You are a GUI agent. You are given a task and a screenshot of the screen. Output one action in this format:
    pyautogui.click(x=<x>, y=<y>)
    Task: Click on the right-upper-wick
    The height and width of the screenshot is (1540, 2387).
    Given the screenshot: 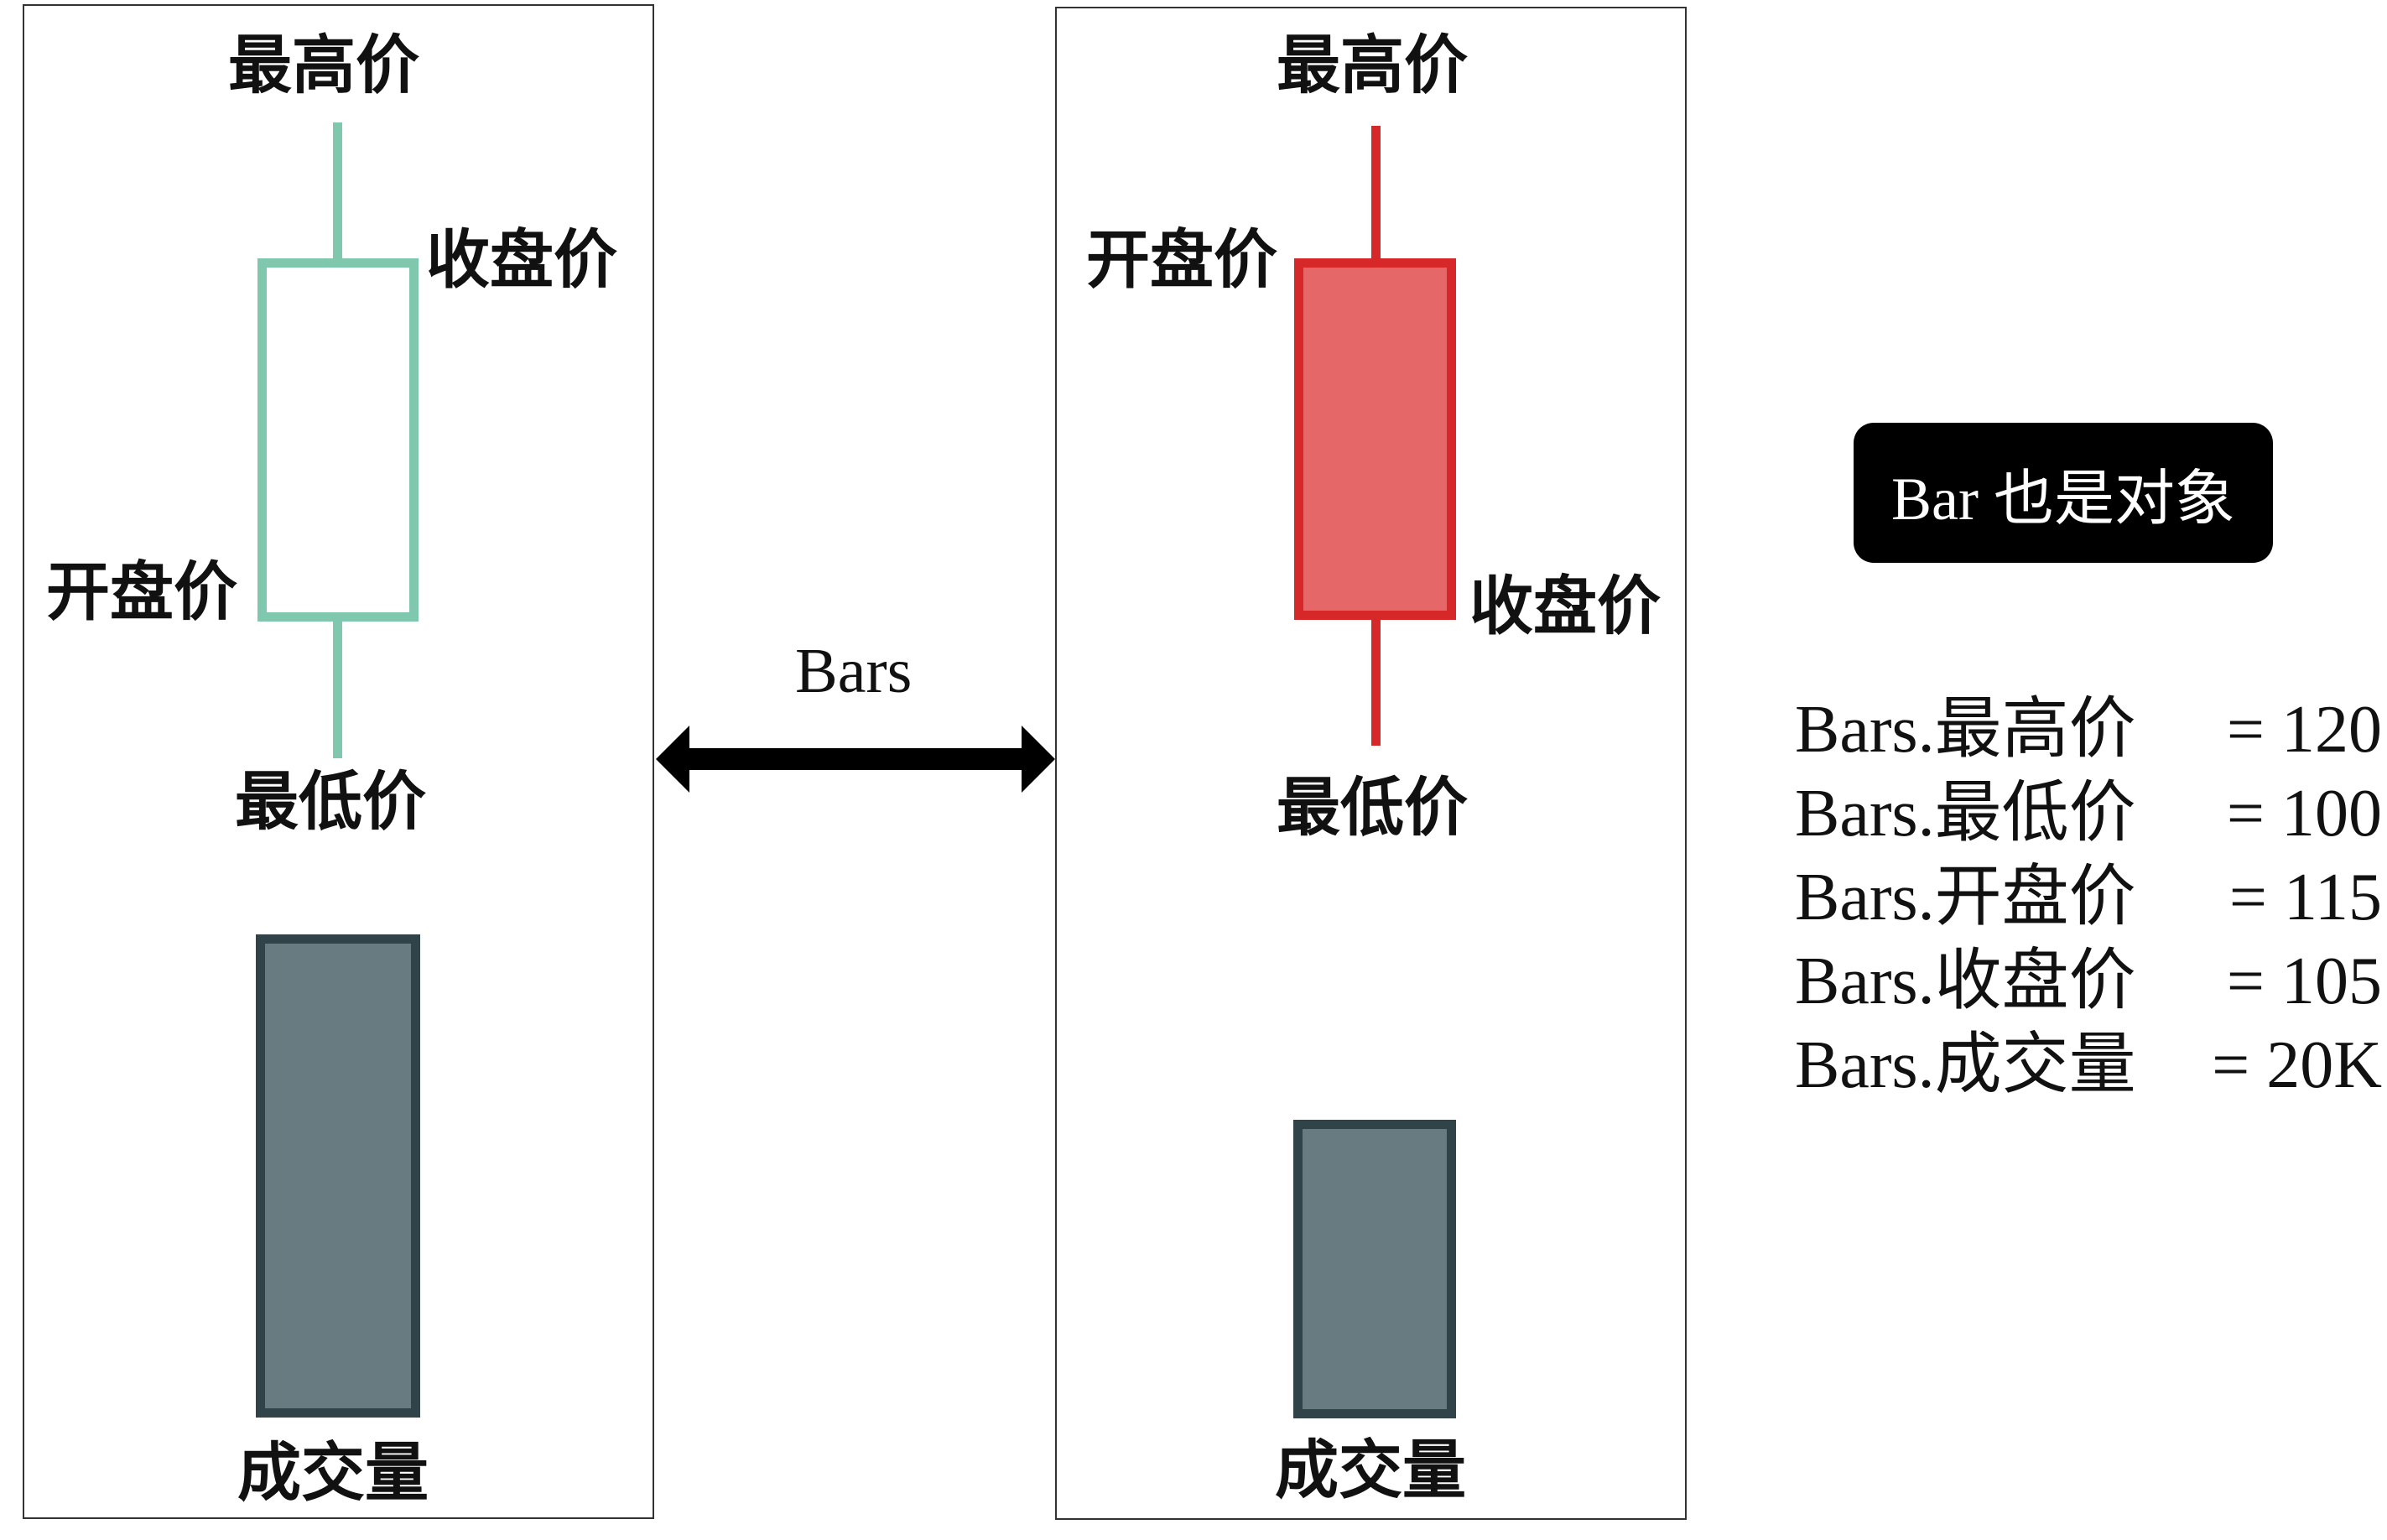 What is the action you would take?
    pyautogui.click(x=1376, y=193)
    